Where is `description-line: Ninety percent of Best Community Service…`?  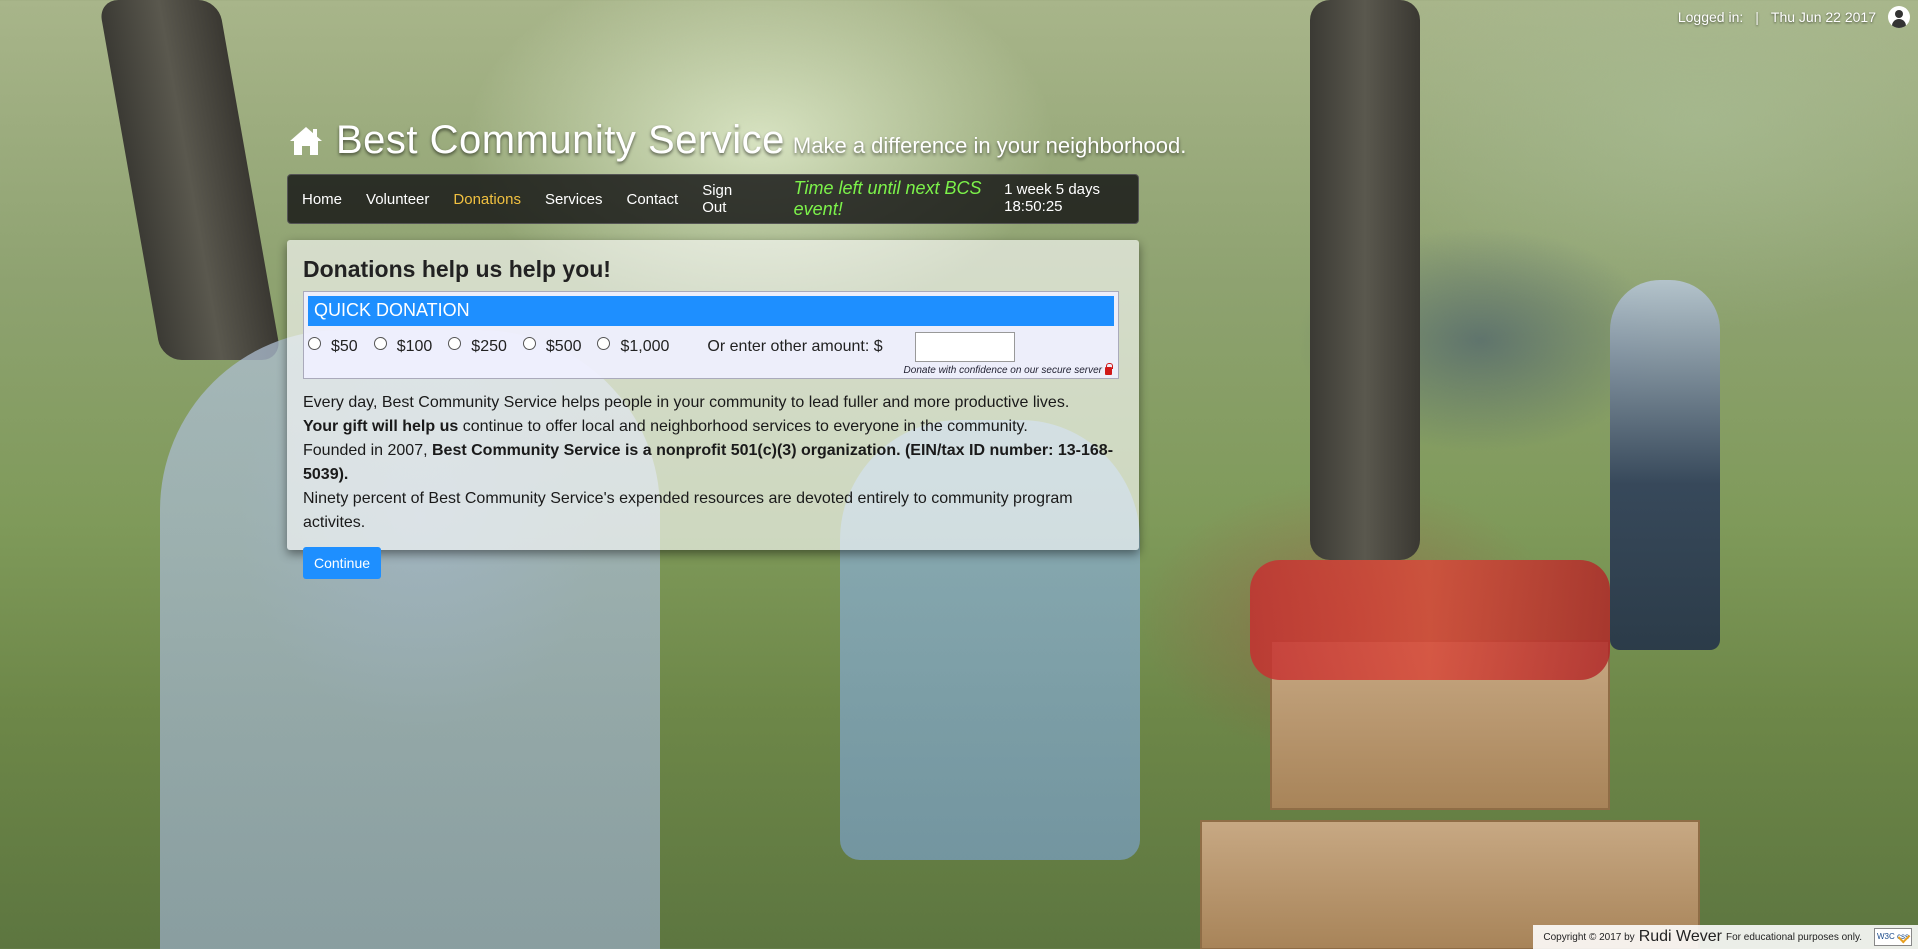 description-line: Ninety percent of Best Community Service… is located at coordinates (688, 510).